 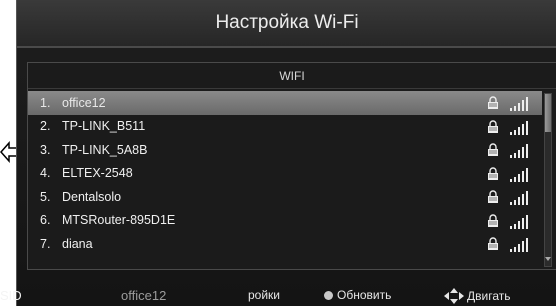 What do you see at coordinates (45, 173) in the screenshot?
I see `network-number: 4.` at bounding box center [45, 173].